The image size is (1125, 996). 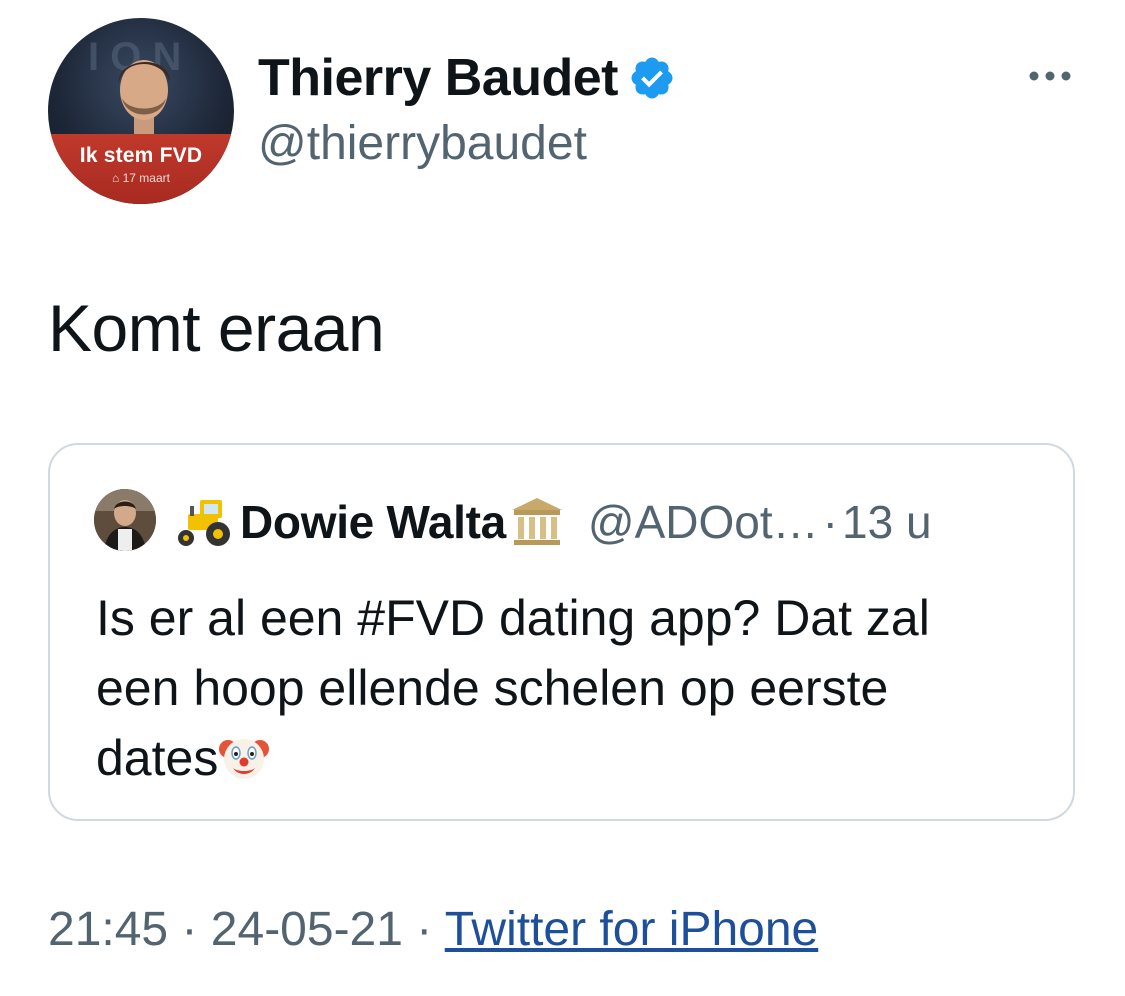 I want to click on verified-badge-icon, so click(x=652, y=78).